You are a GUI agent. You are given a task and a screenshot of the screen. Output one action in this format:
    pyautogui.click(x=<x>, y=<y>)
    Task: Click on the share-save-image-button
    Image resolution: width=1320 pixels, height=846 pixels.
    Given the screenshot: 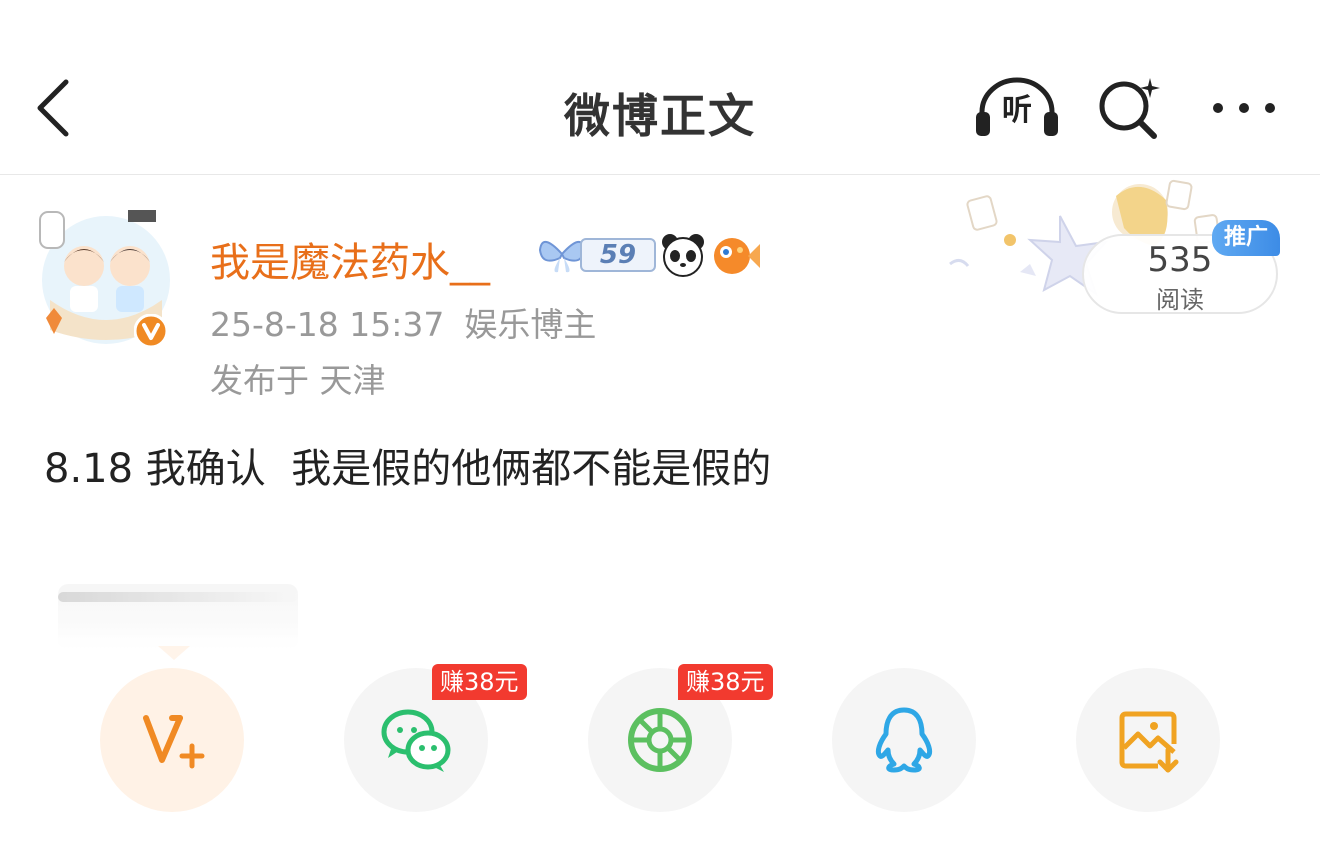 What is the action you would take?
    pyautogui.click(x=1148, y=740)
    